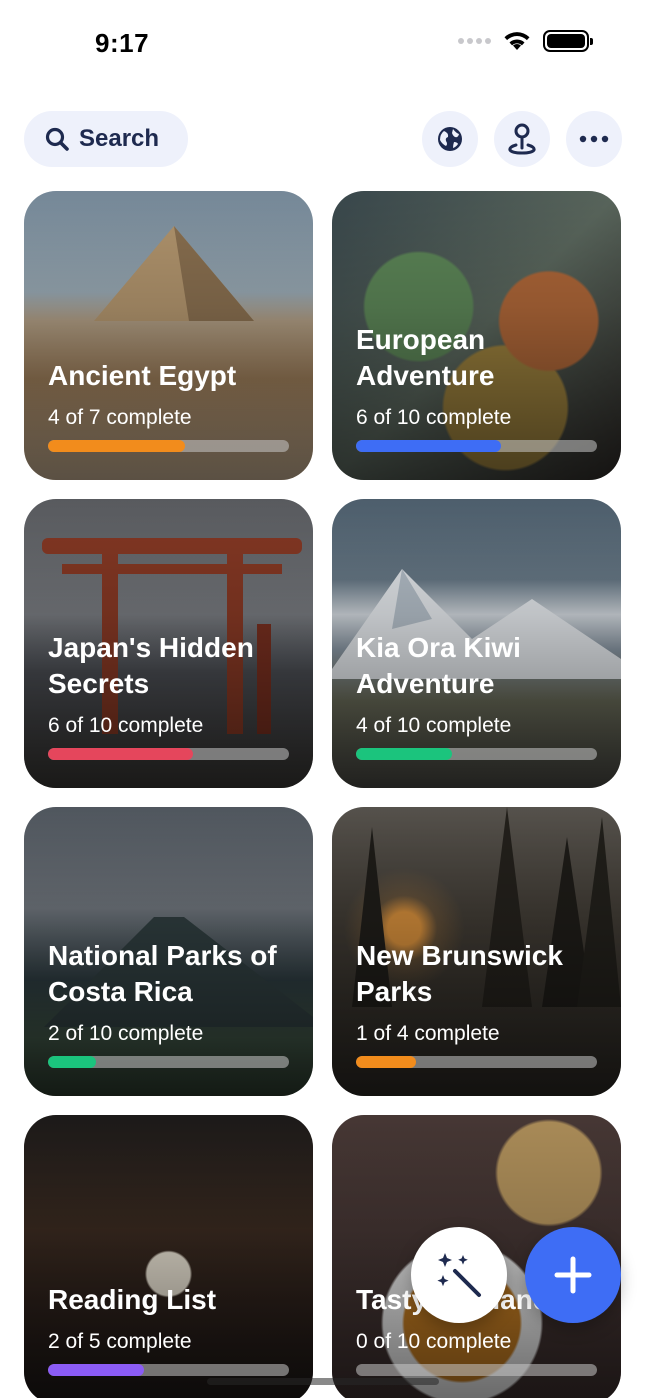 The height and width of the screenshot is (1398, 645). I want to click on status-icons, so click(525, 41).